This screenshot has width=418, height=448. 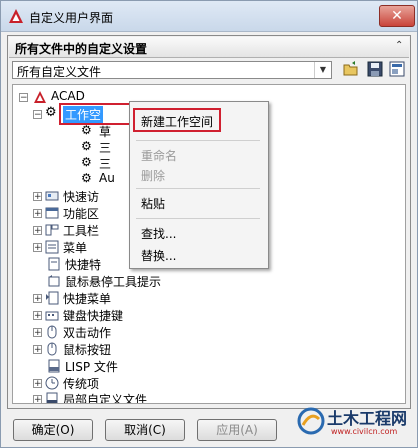 I want to click on tree-label: LISP 文件, so click(x=91, y=367).